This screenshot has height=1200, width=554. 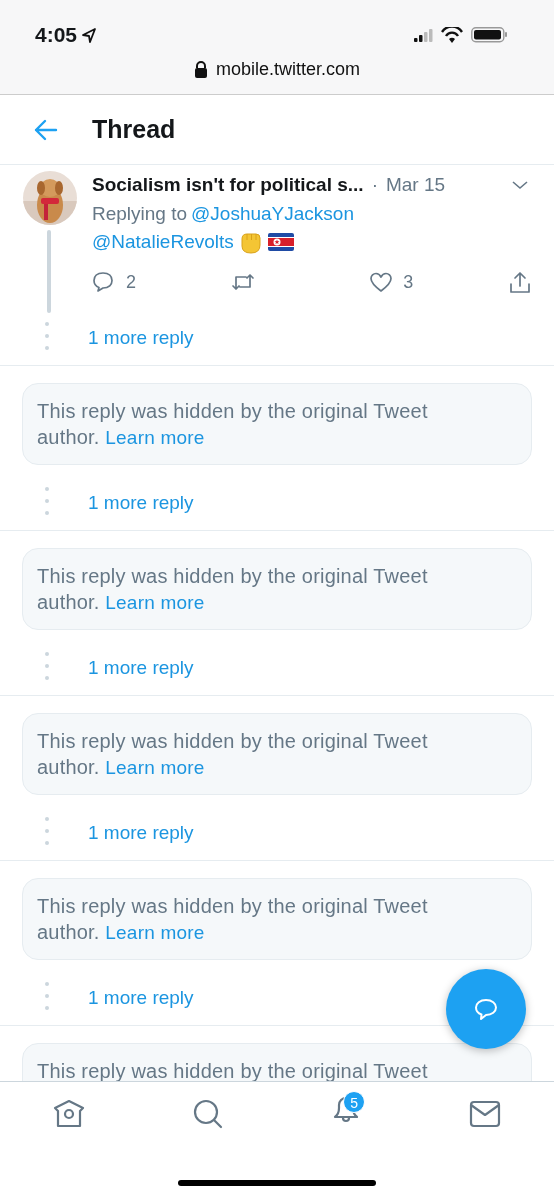 I want to click on location-arrow-icon, so click(x=89, y=35).